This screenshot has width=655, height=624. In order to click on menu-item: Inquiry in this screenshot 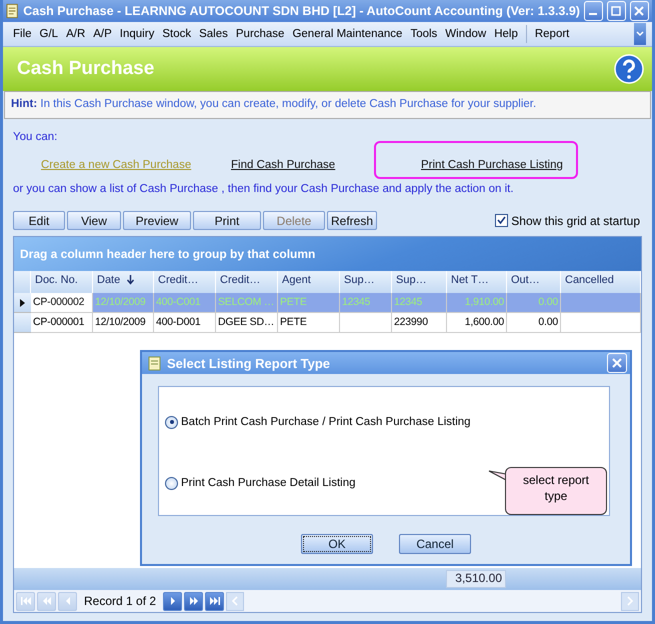, I will do `click(137, 34)`.